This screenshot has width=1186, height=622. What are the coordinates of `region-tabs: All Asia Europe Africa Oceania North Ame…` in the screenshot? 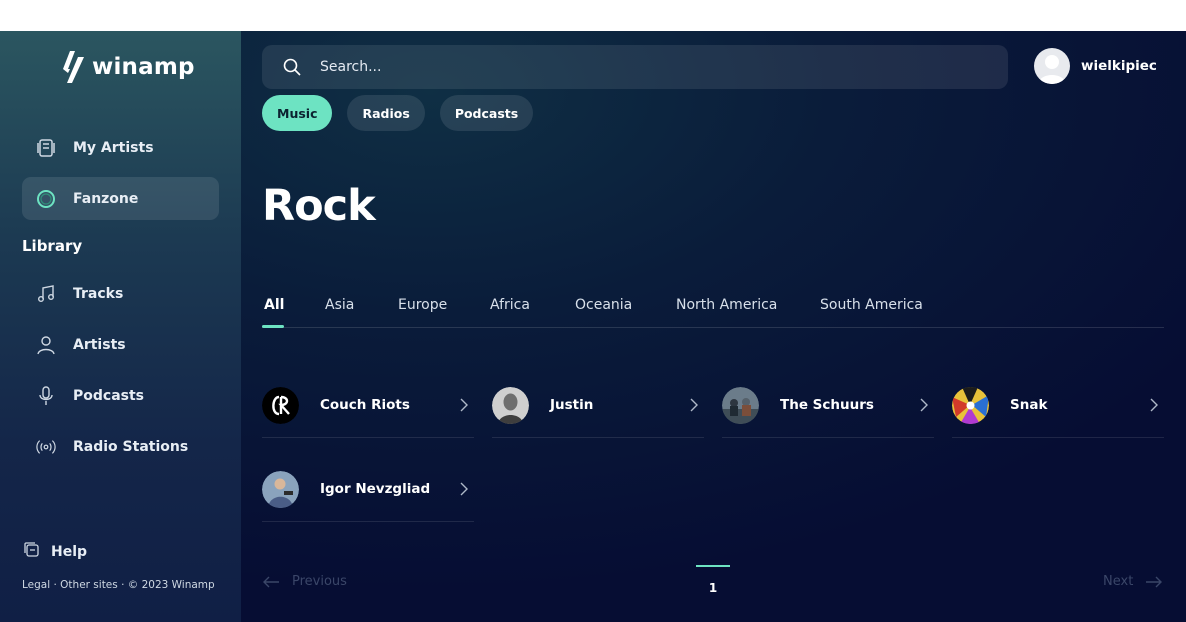 It's located at (713, 308).